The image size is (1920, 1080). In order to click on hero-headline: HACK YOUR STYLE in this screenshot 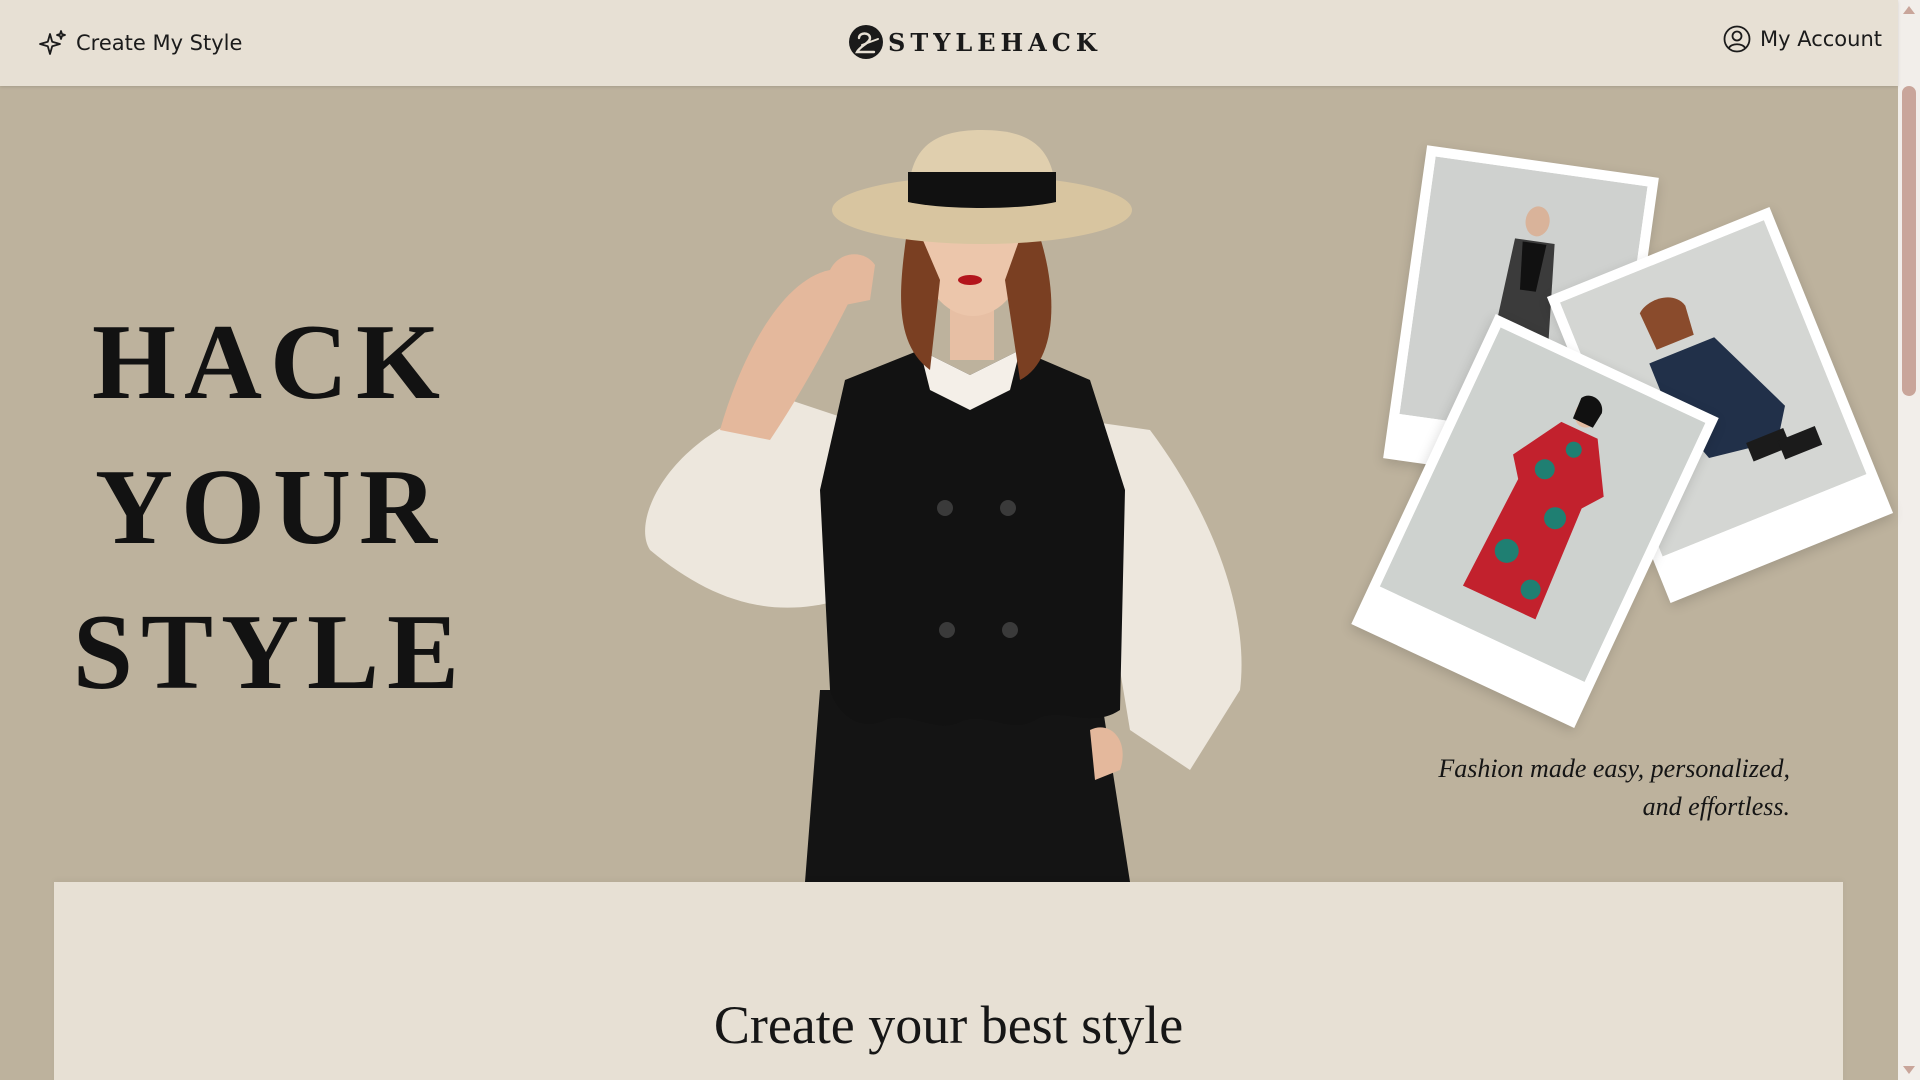, I will do `click(270, 507)`.